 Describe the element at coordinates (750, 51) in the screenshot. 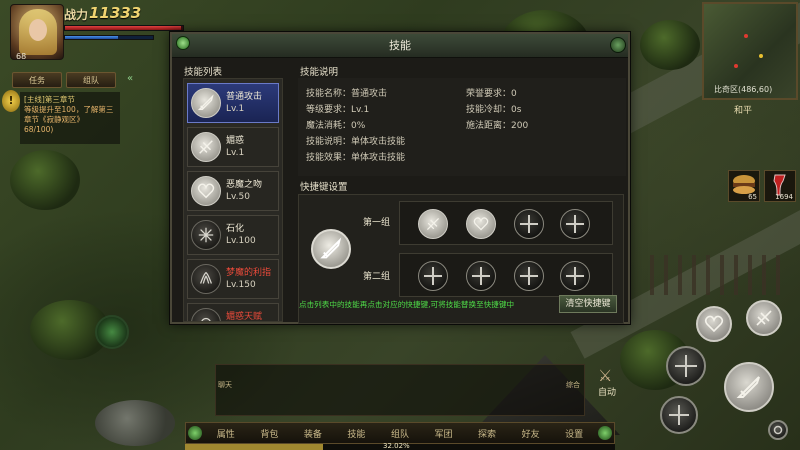

I see `minimap: 比奇区(486,60)` at that location.